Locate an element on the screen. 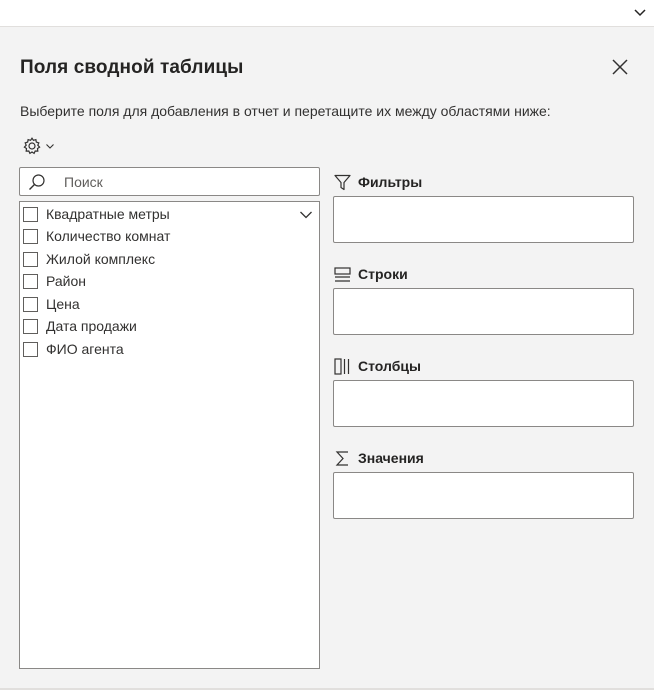 The image size is (654, 690). top-dropdown-strip is located at coordinates (327, 13).